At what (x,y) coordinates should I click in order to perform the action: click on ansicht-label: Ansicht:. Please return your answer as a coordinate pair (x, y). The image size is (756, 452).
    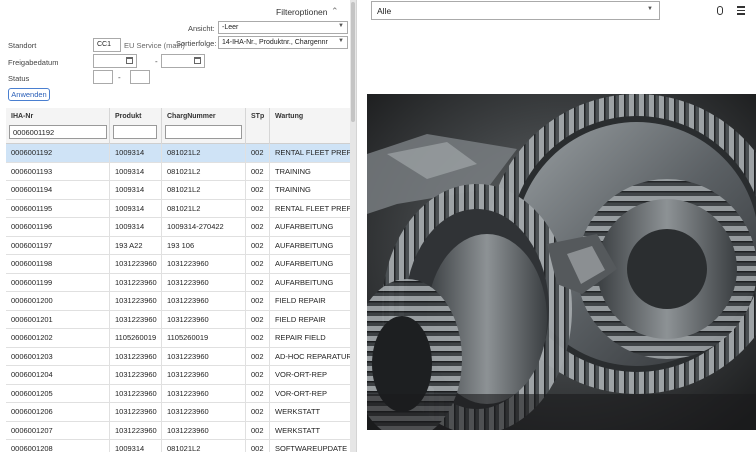
    Looking at the image, I should click on (201, 28).